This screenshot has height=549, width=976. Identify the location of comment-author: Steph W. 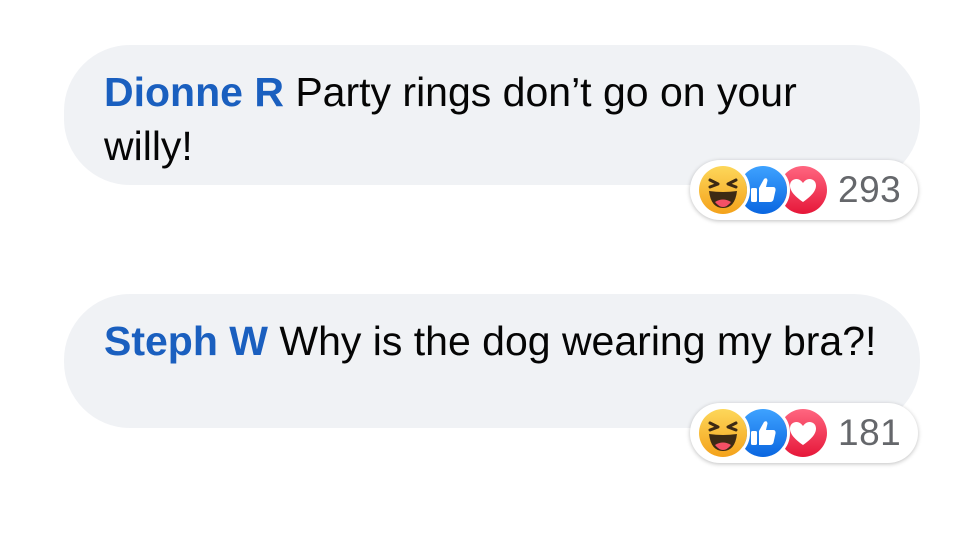
(186, 341).